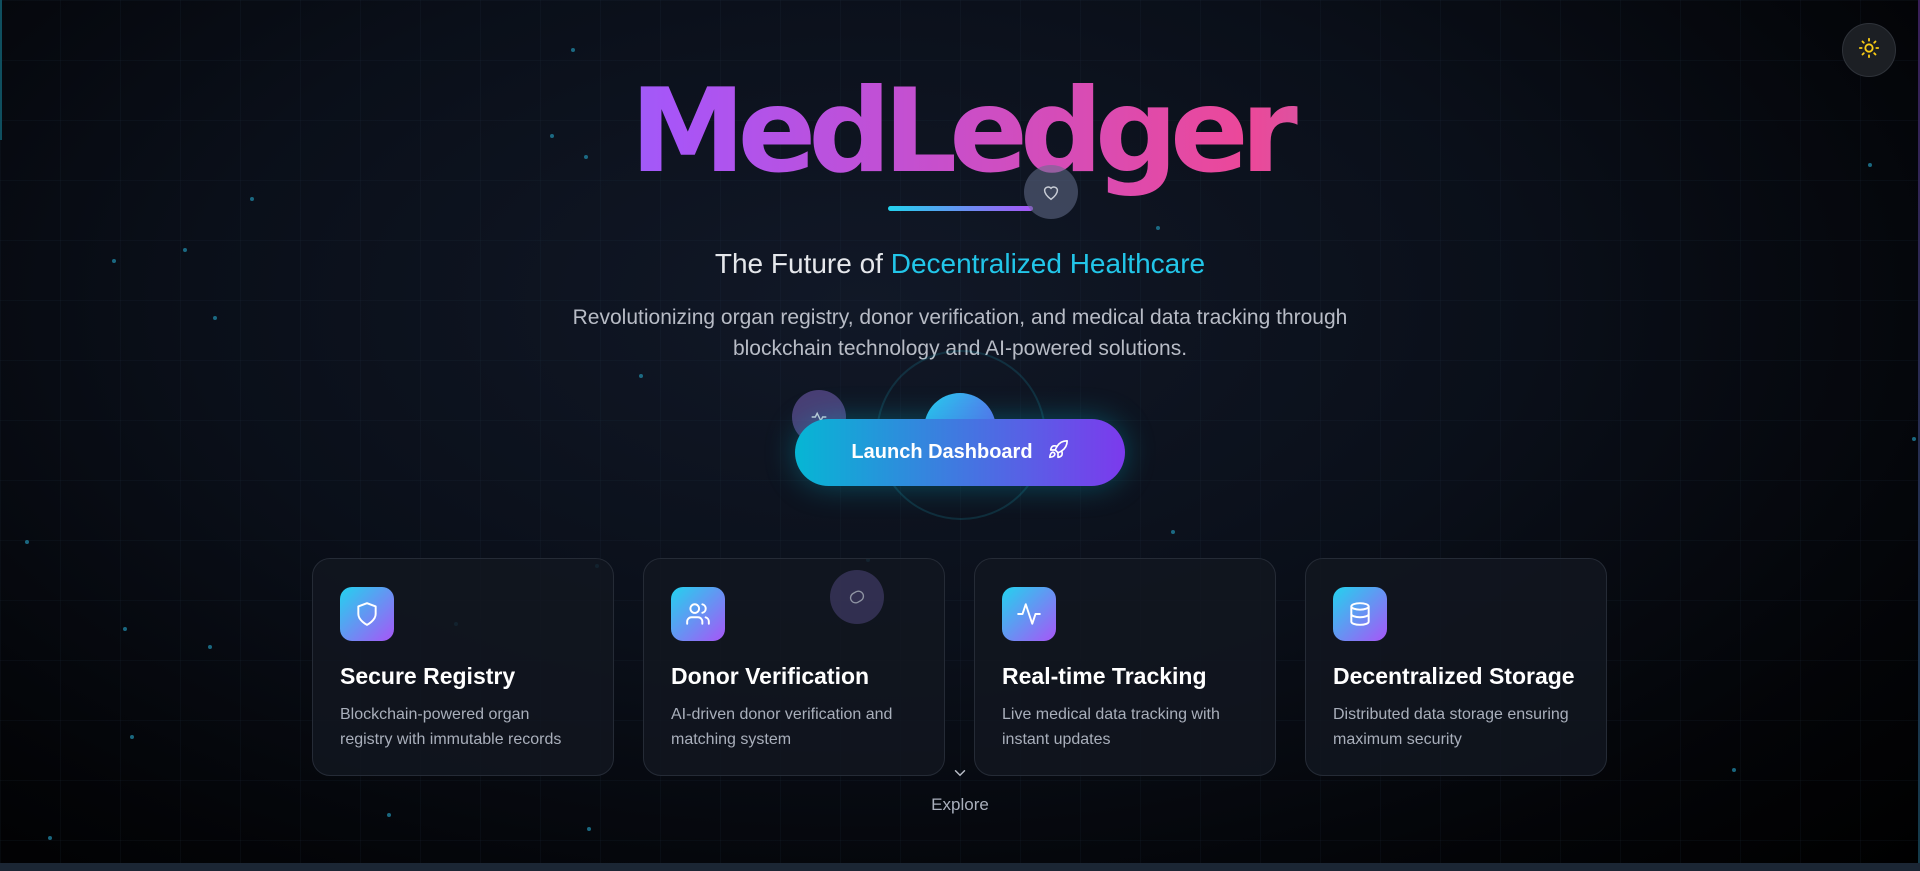  I want to click on tagline: The Future of Decentralized Healthcare, so click(960, 264).